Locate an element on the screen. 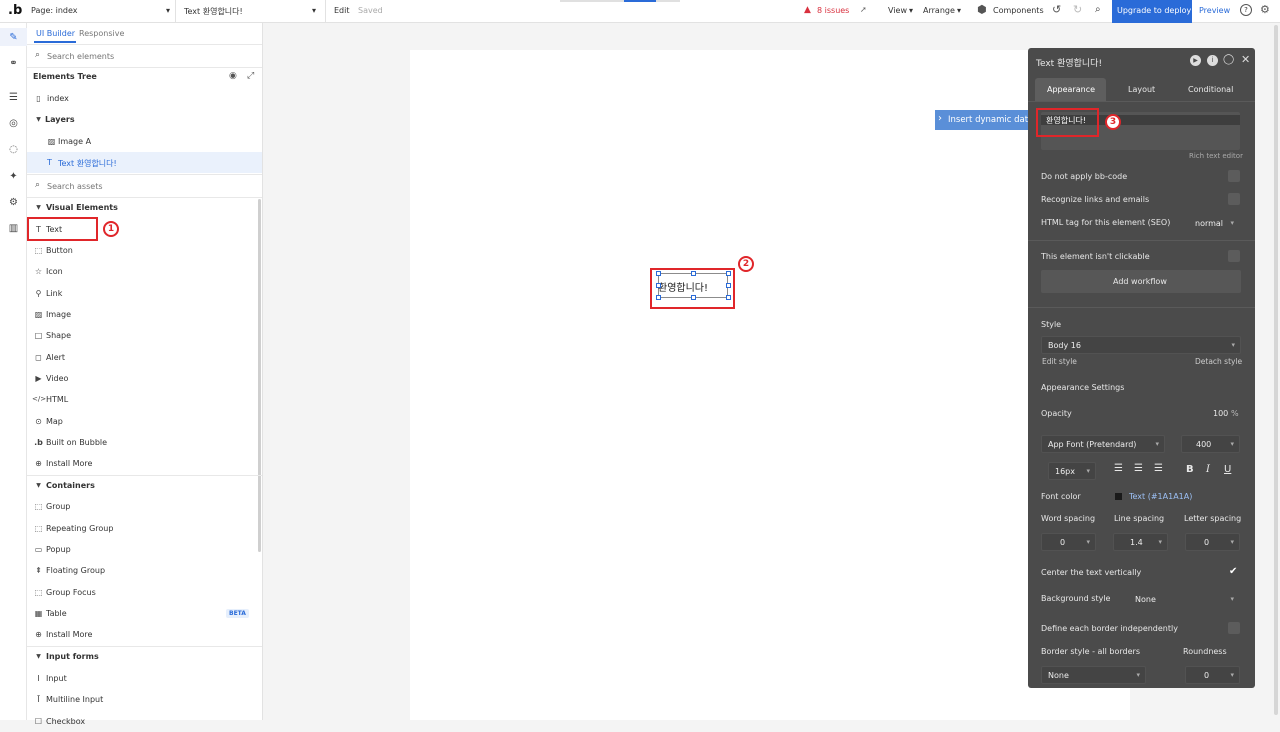  tab-appearance: Appearance is located at coordinates (1070, 89).